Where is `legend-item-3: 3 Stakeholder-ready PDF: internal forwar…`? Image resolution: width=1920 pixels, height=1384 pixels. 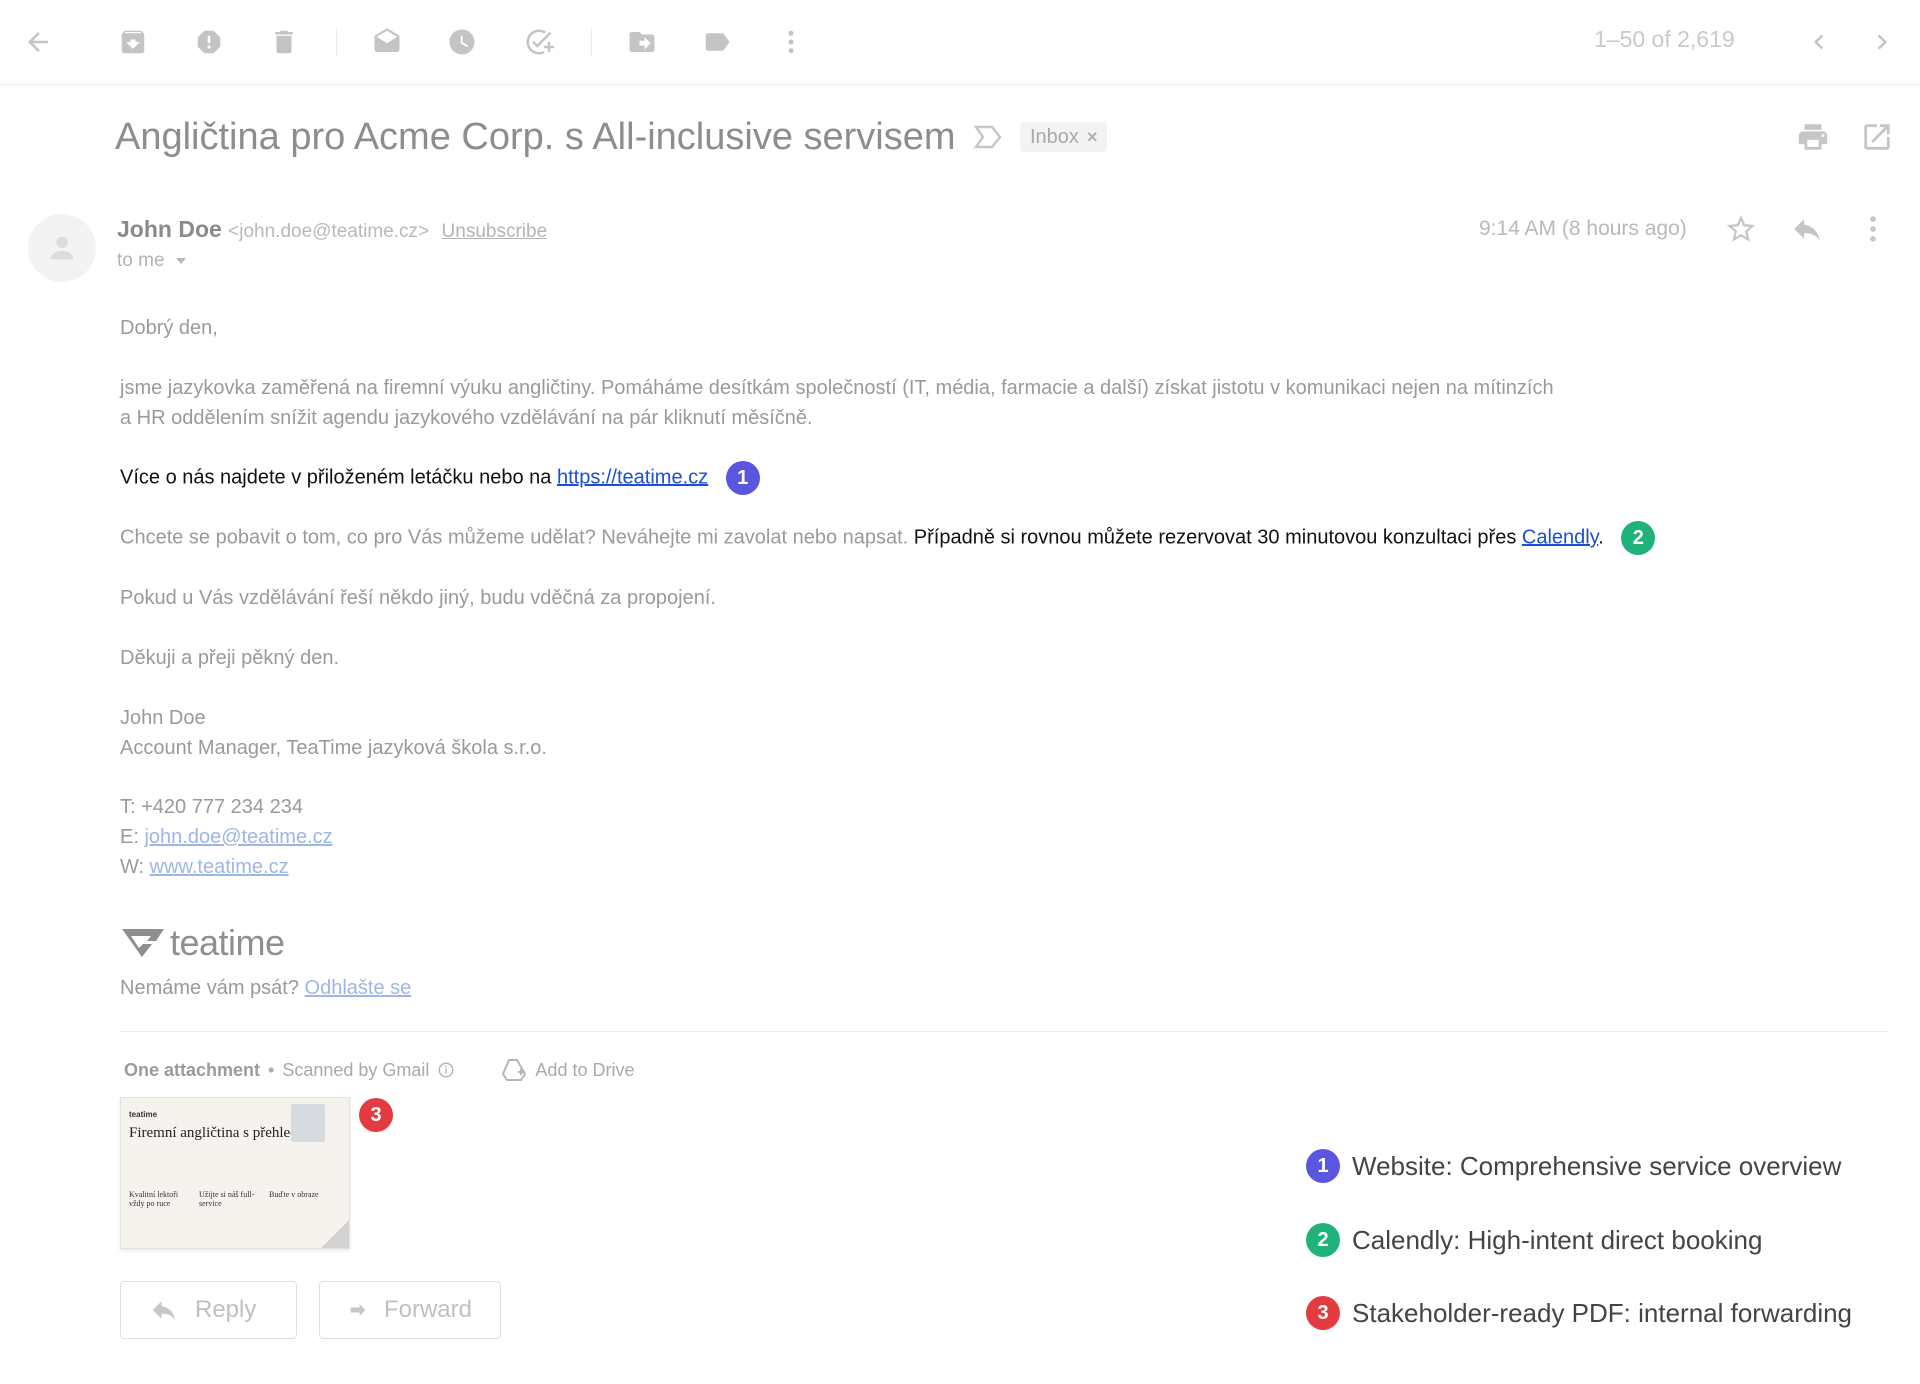 legend-item-3: 3 Stakeholder-ready PDF: internal forwar… is located at coordinates (1579, 1313).